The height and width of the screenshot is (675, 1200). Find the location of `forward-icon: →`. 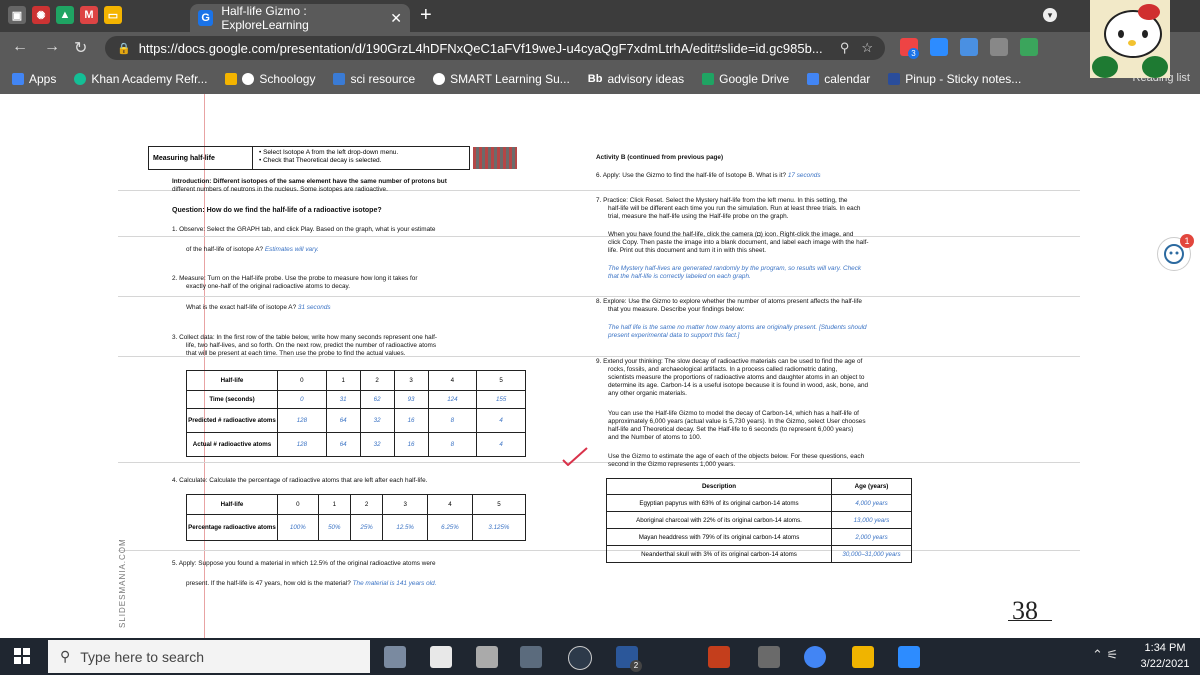

forward-icon: → is located at coordinates (52, 47).